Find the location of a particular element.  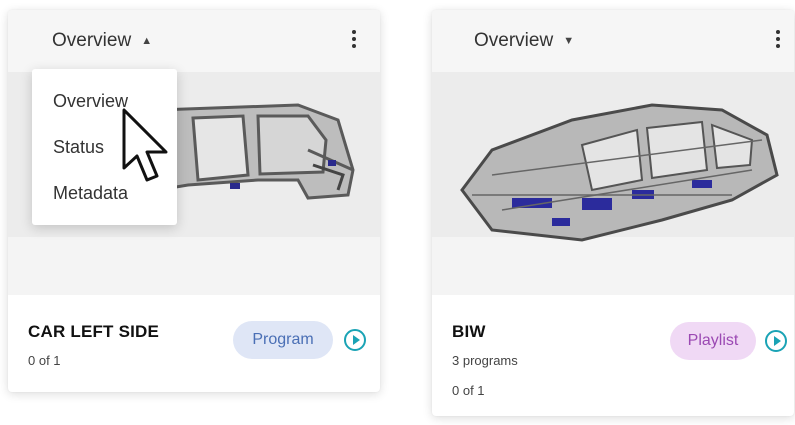

card-body: BIW 3 programs 0 of 1 Playlist is located at coordinates (613, 355).